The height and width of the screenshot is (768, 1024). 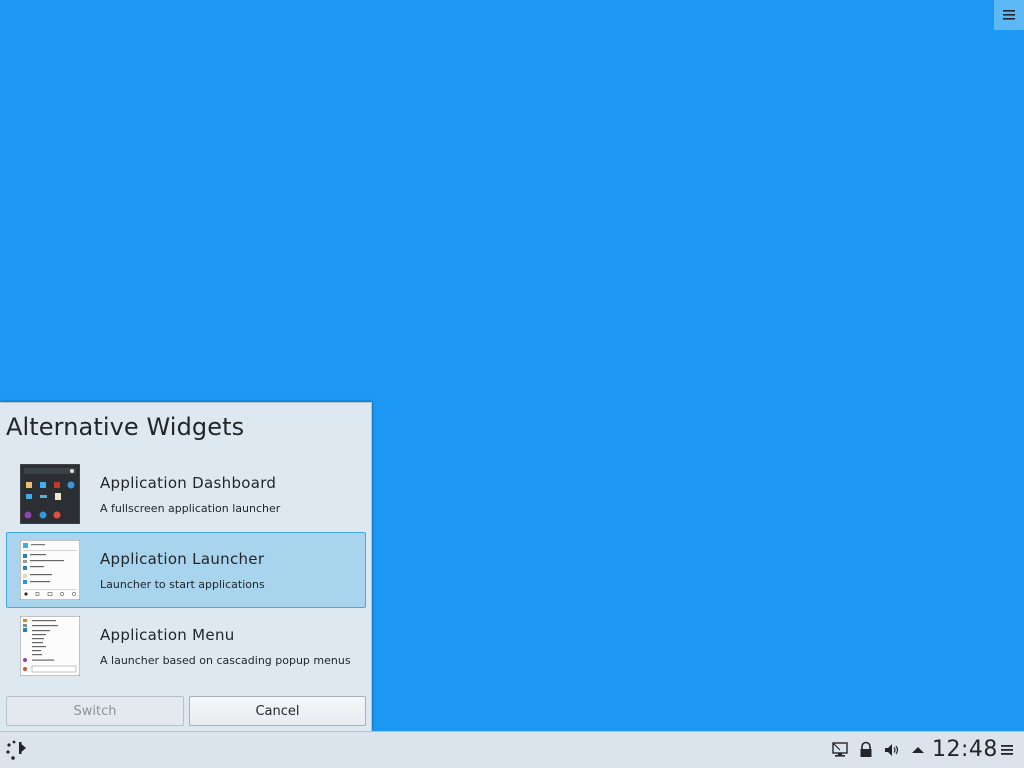 What do you see at coordinates (50, 570) in the screenshot?
I see `application-launcher-thumbnail` at bounding box center [50, 570].